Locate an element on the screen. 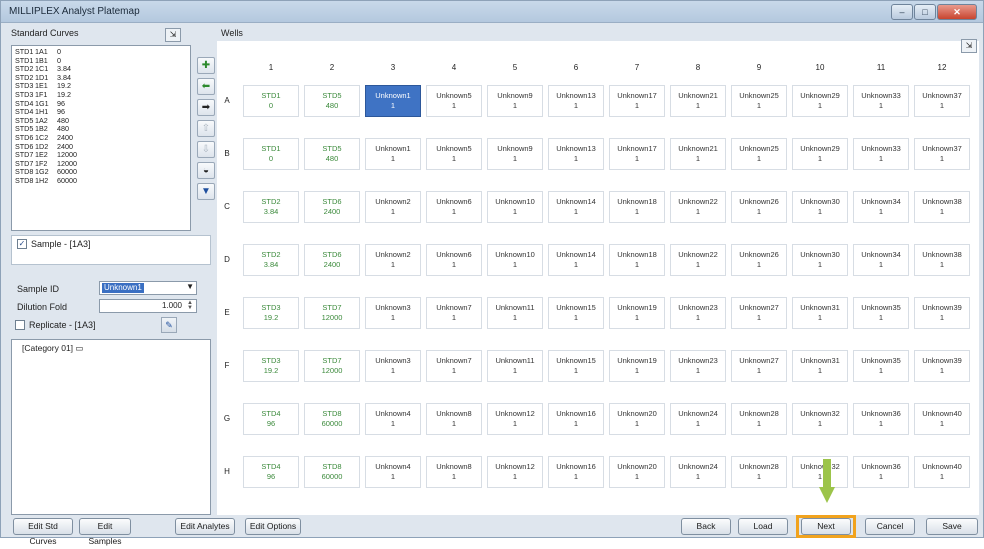 This screenshot has width=984, height=549. column-header: 5 is located at coordinates (515, 67).